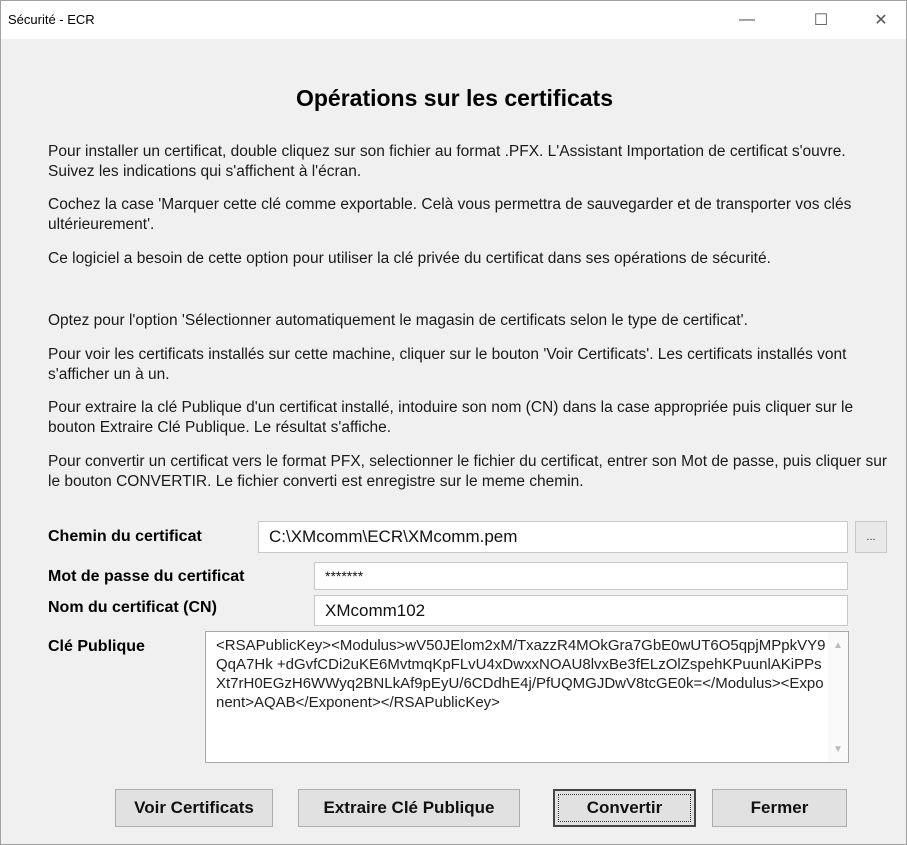  What do you see at coordinates (125, 536) in the screenshot?
I see `path-label: Chemin du certificat` at bounding box center [125, 536].